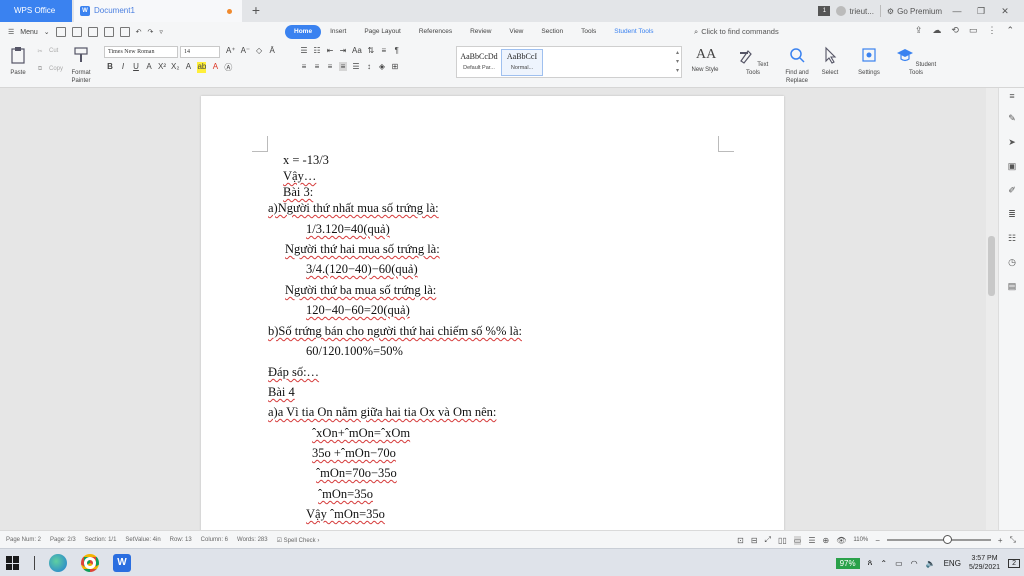  What do you see at coordinates (231, 50) in the screenshot?
I see `grow-font-icon: A⁺` at bounding box center [231, 50].